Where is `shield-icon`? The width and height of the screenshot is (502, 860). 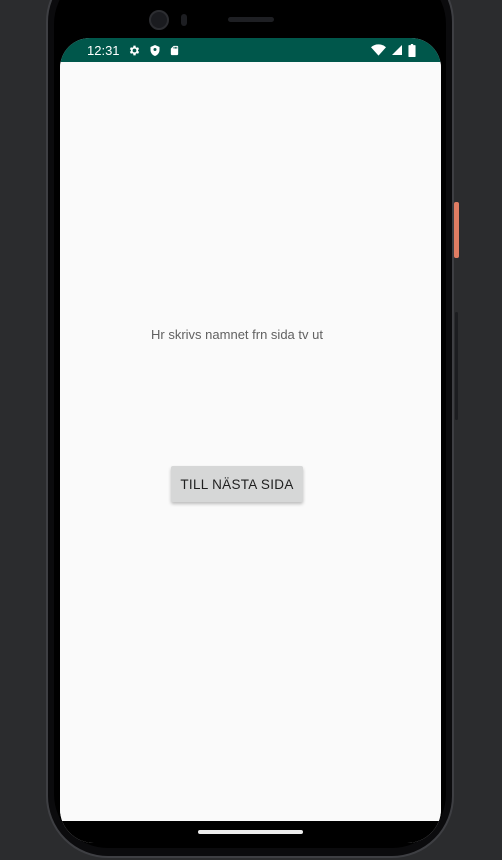
shield-icon is located at coordinates (155, 50).